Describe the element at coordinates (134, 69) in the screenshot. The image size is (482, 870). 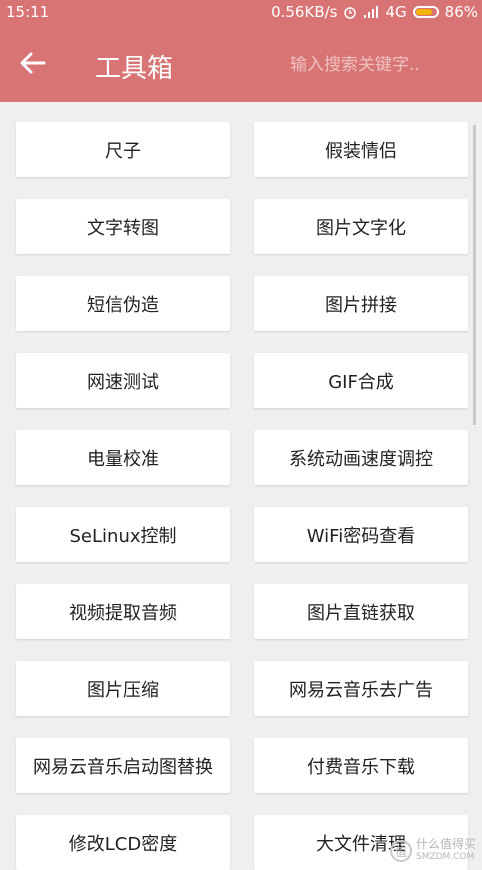
I see `page-title: 工具箱` at that location.